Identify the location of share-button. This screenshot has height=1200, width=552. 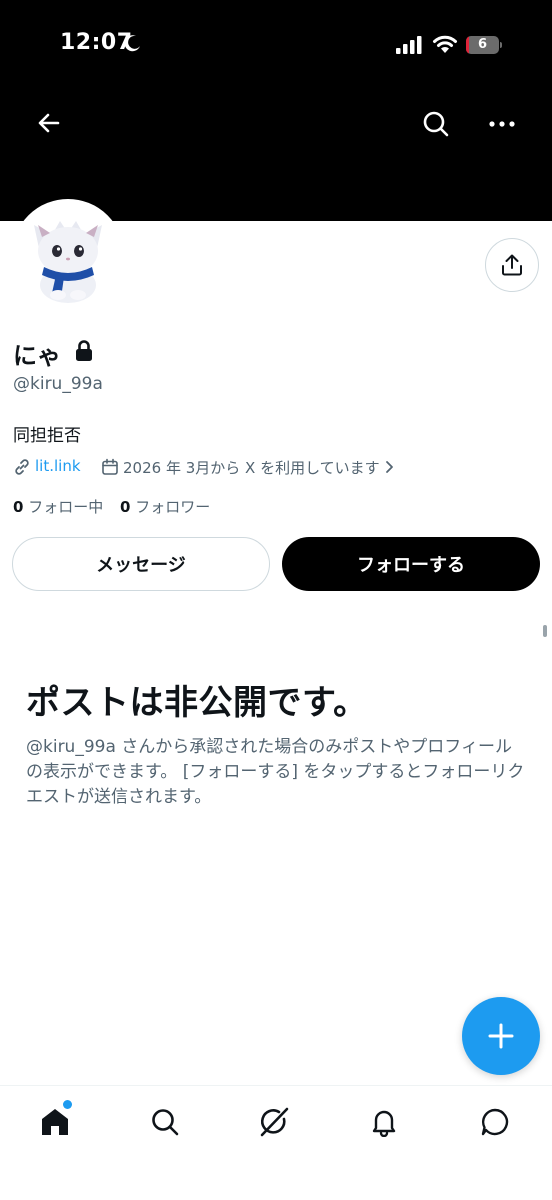
(512, 265).